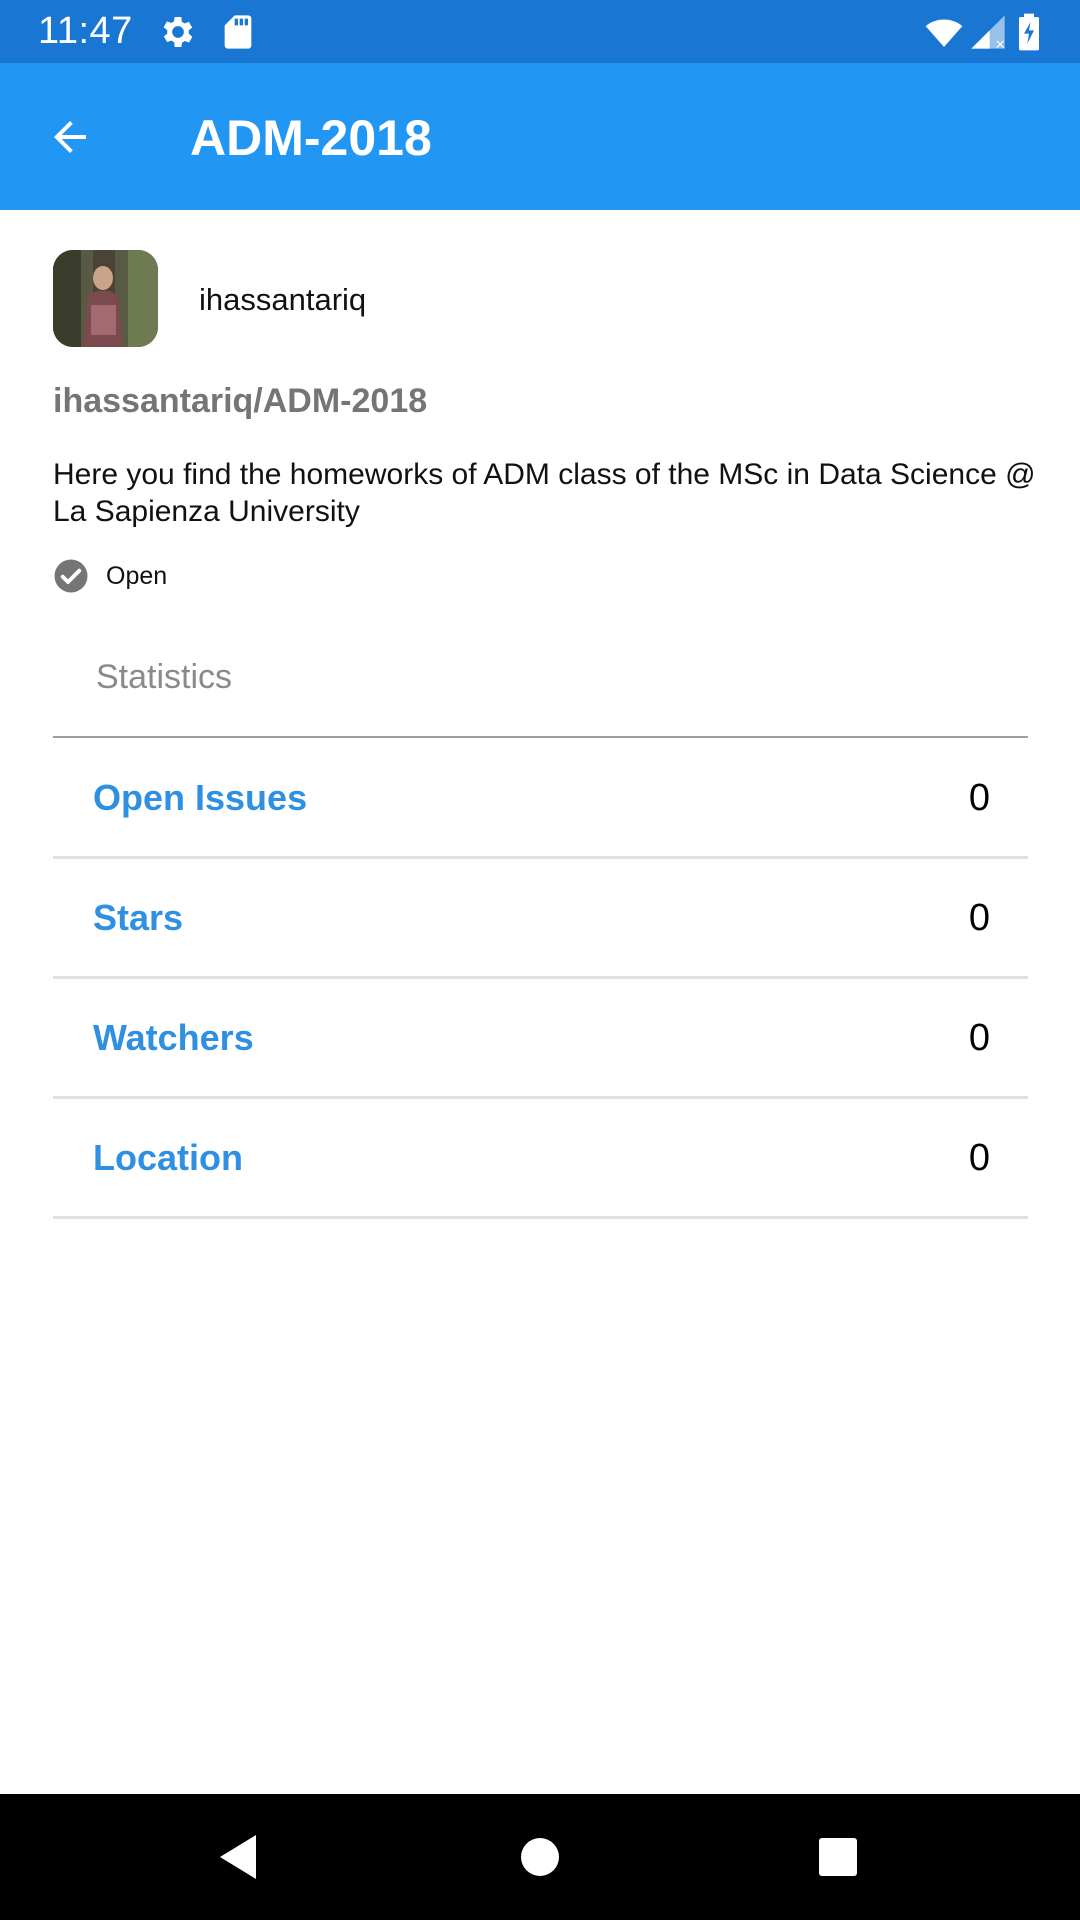 This screenshot has width=1080, height=1920. What do you see at coordinates (944, 33) in the screenshot?
I see `wifi-icon` at bounding box center [944, 33].